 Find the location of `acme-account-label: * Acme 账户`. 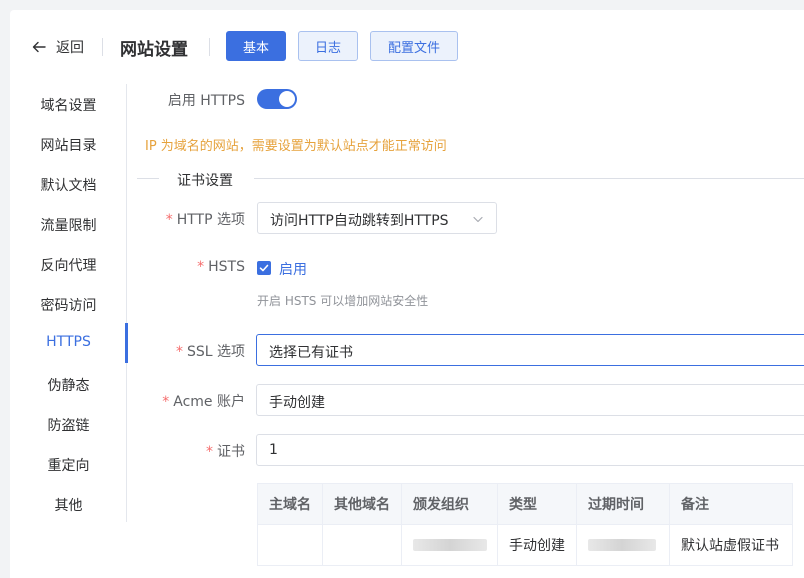

acme-account-label: * Acme 账户 is located at coordinates (132, 401).